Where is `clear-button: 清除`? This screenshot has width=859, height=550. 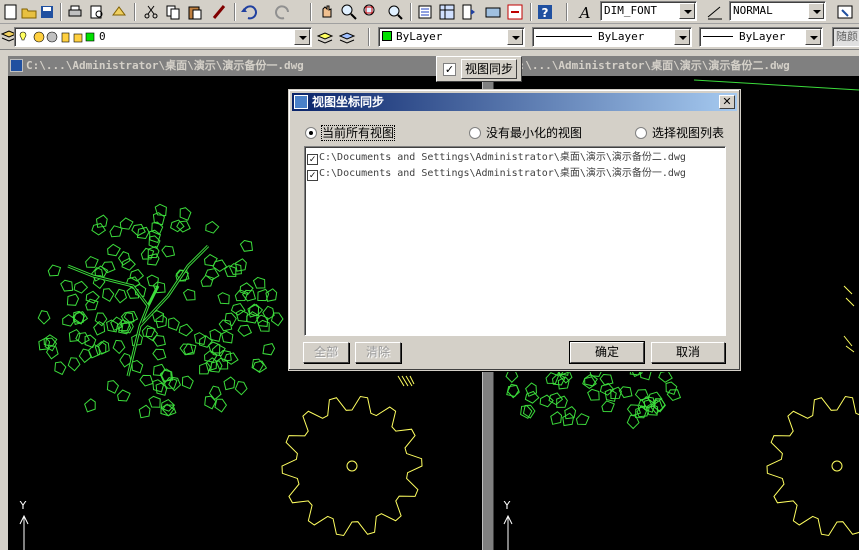 clear-button: 清除 is located at coordinates (378, 352).